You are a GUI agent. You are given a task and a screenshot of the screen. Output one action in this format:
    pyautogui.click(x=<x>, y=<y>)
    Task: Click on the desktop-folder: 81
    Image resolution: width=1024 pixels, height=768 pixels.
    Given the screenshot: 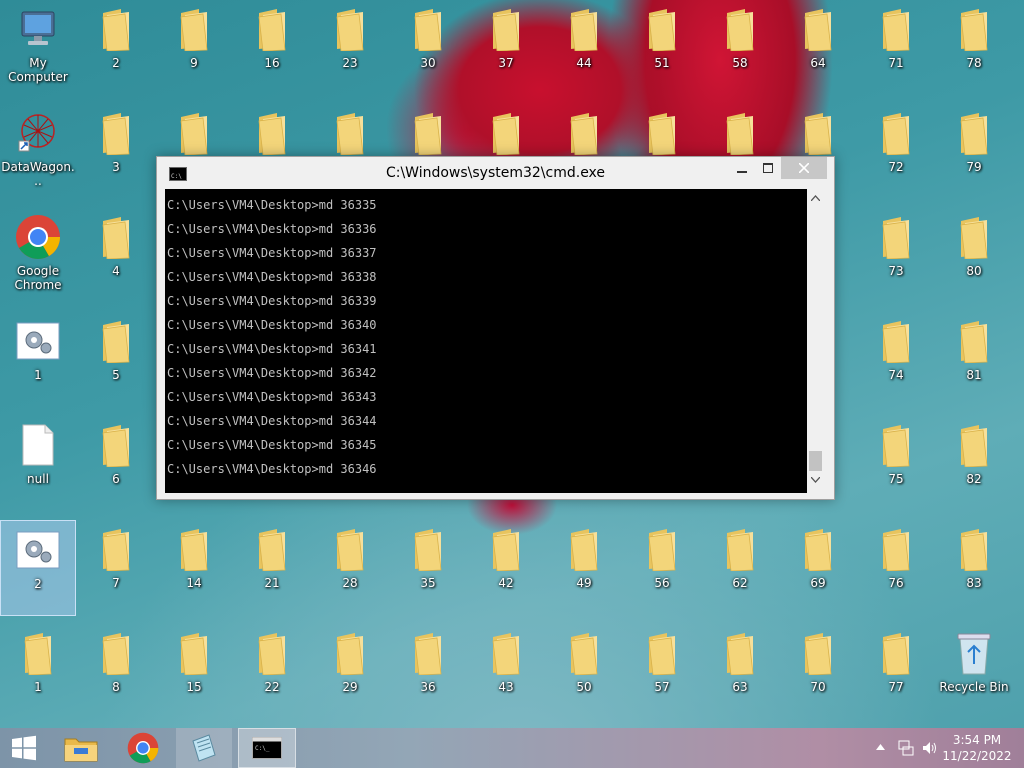 What is the action you would take?
    pyautogui.click(x=974, y=360)
    